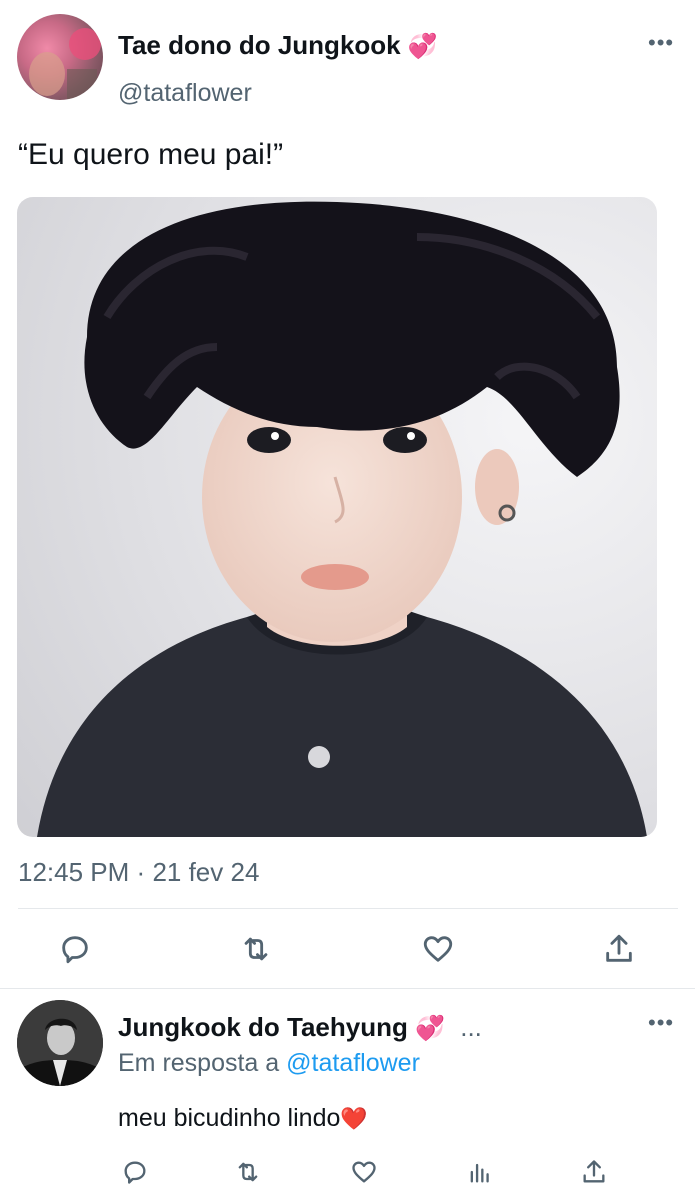 Image resolution: width=695 pixels, height=1200 pixels. What do you see at coordinates (151, 154) in the screenshot?
I see `tweet-text: “Eu quero meu pai!”` at bounding box center [151, 154].